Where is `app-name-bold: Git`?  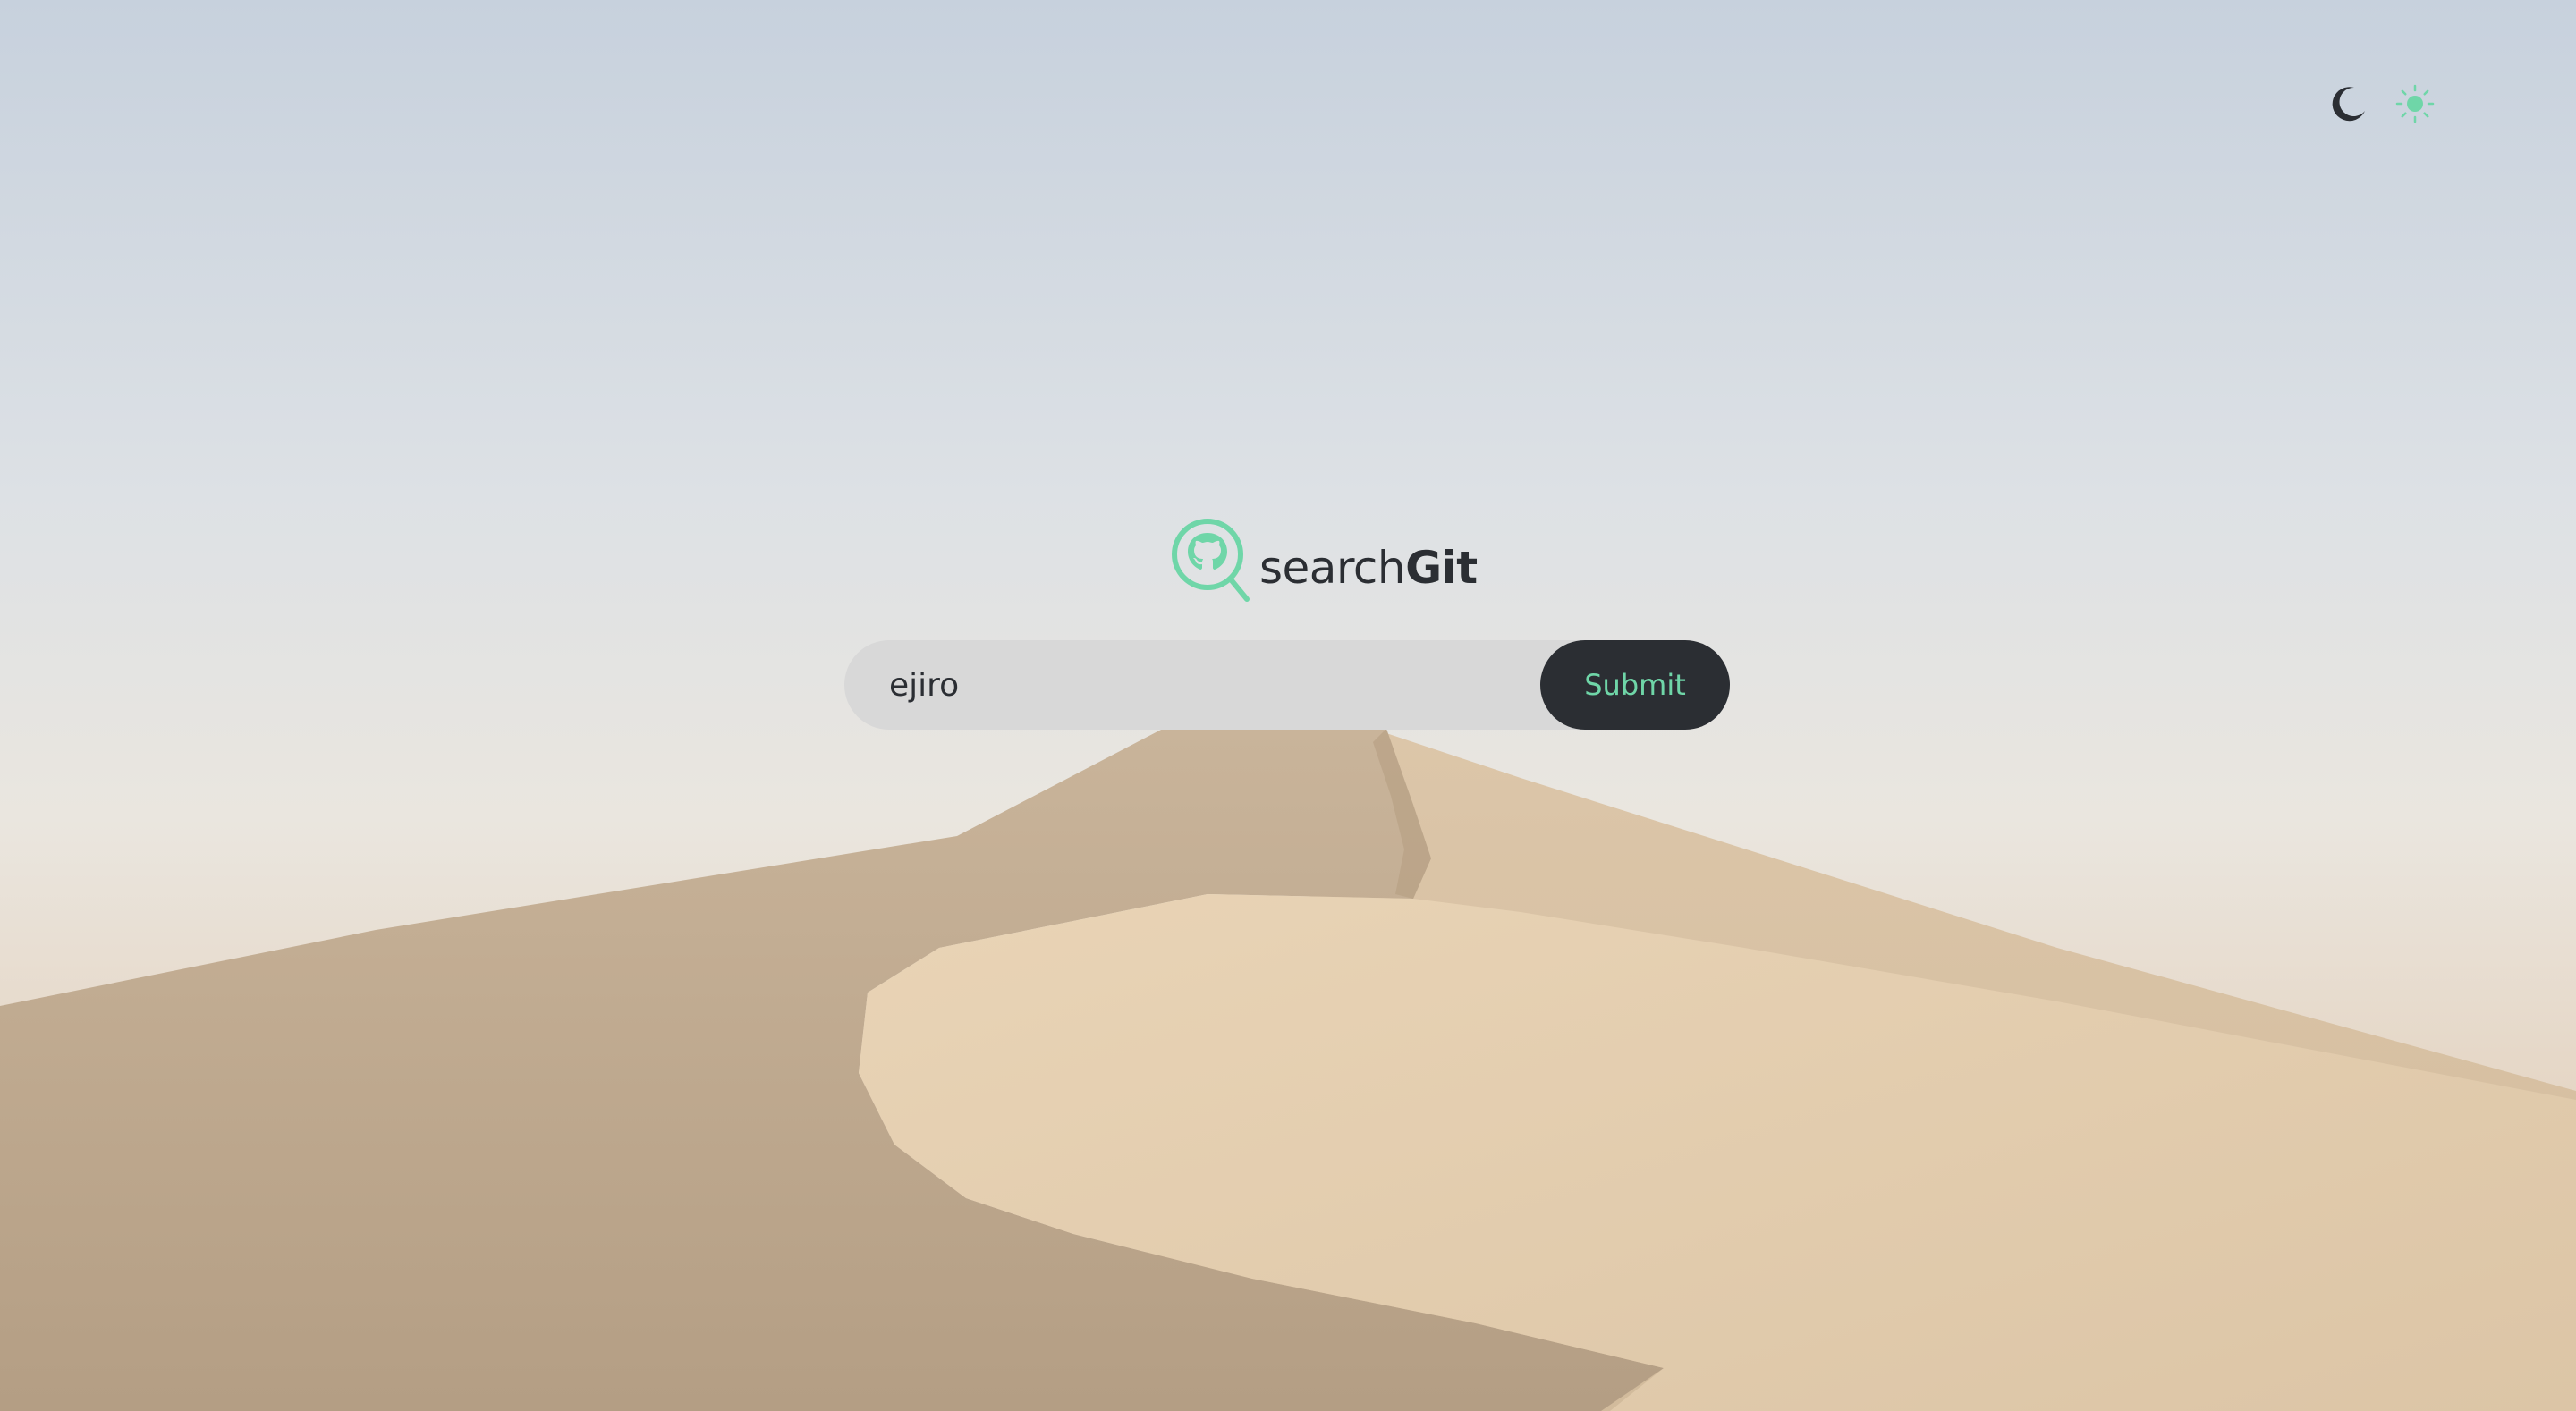 app-name-bold: Git is located at coordinates (1441, 568).